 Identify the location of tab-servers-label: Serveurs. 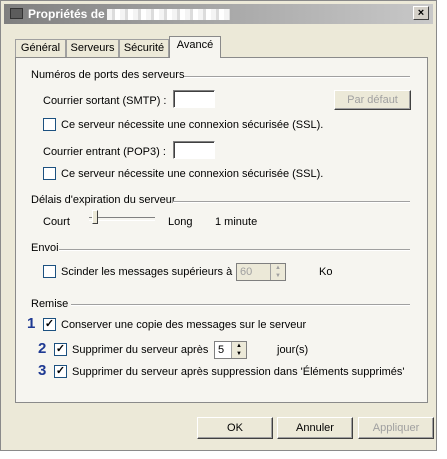
(92, 48).